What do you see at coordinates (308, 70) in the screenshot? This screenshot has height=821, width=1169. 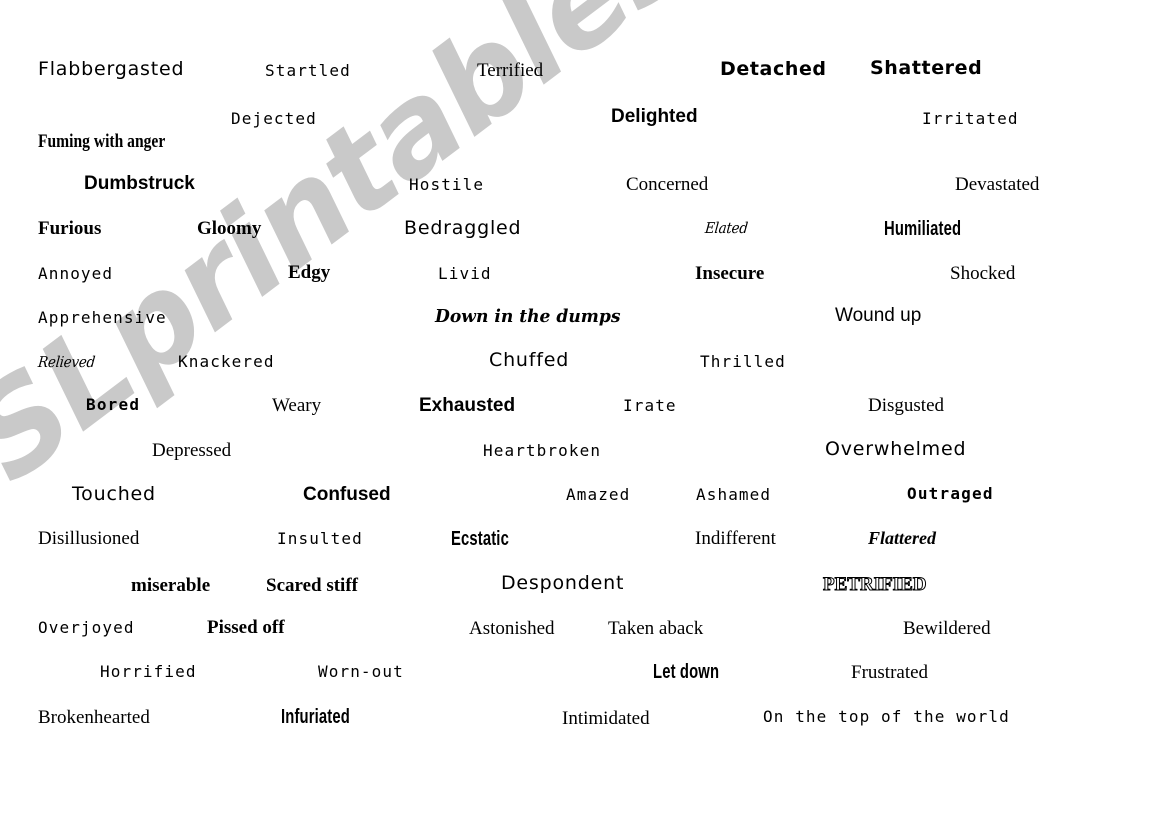 I see `vocabulary-word: Startled` at bounding box center [308, 70].